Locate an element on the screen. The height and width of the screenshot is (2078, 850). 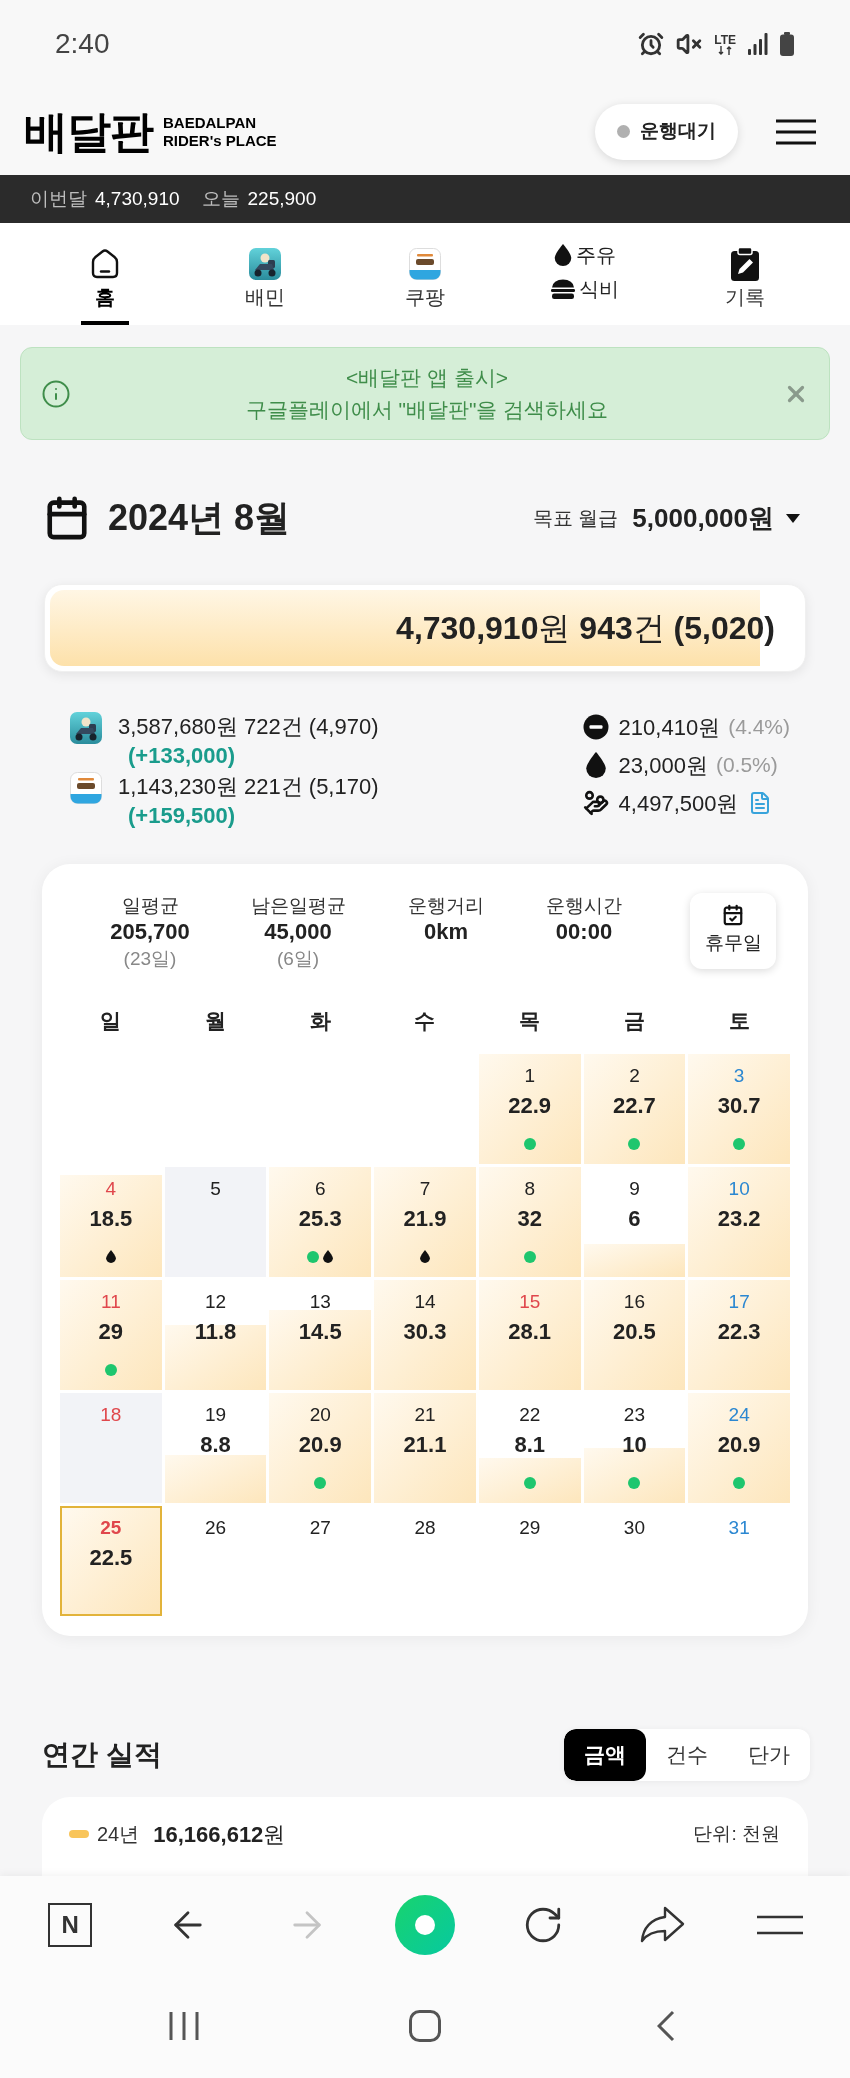
stat-note: (6일) is located at coordinates (298, 959).